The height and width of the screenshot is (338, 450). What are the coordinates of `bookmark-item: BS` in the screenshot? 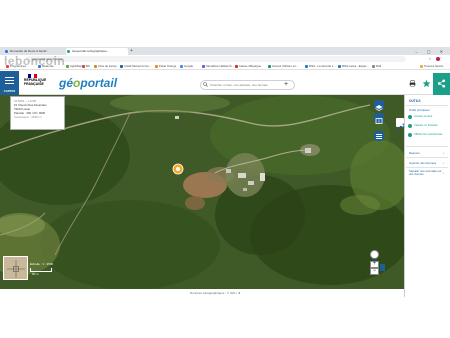 It's located at (86, 66).